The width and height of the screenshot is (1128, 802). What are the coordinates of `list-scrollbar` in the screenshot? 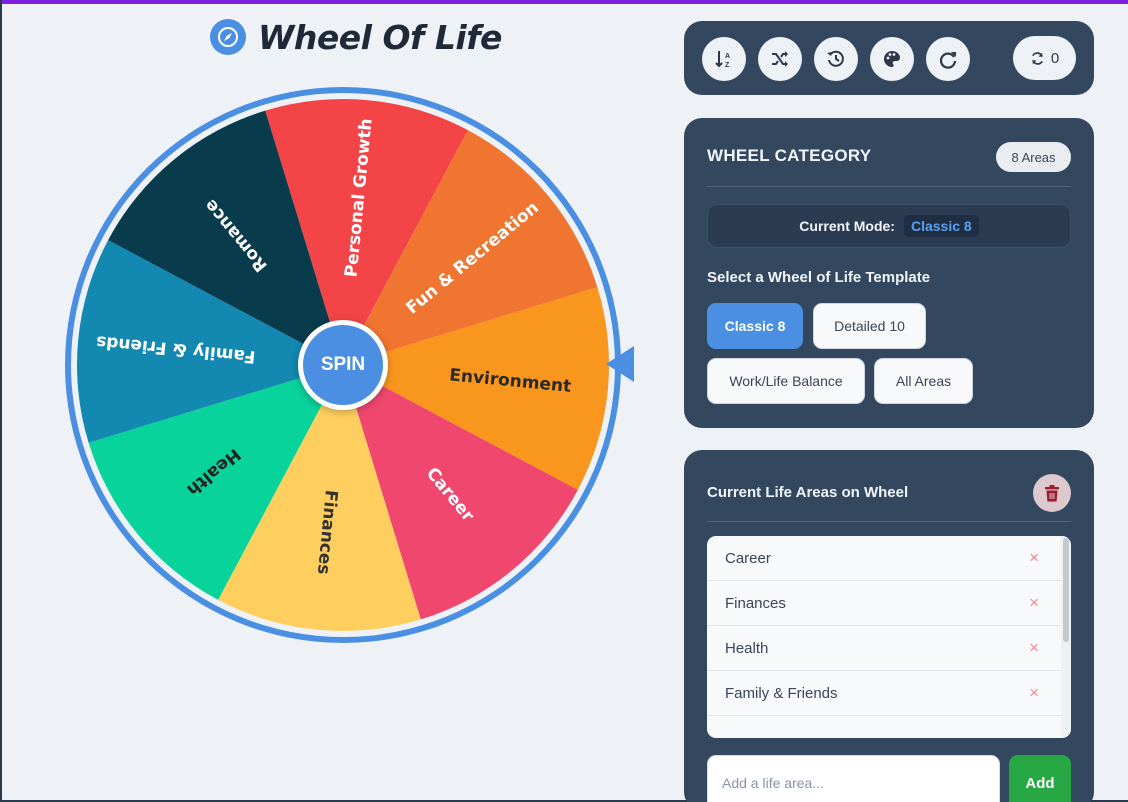 It's located at (1066, 637).